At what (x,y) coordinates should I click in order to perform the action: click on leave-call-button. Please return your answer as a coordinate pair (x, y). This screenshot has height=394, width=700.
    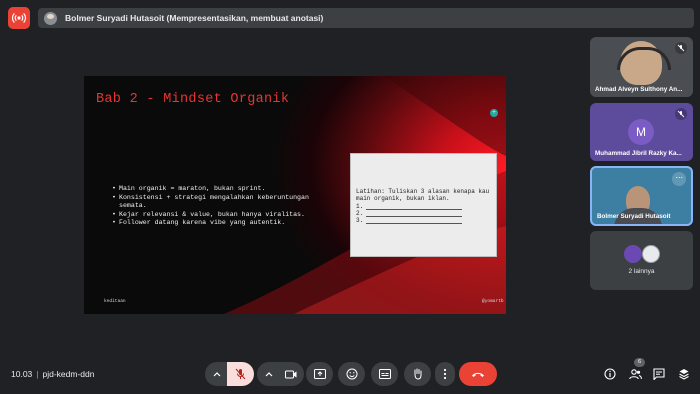
    Looking at the image, I should click on (478, 374).